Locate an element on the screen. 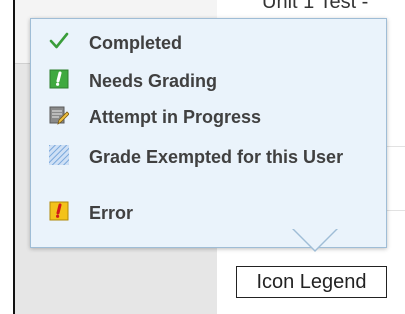 This screenshot has width=405, height=314. legend-item-needs-grading: Needs Grading is located at coordinates (196, 81).